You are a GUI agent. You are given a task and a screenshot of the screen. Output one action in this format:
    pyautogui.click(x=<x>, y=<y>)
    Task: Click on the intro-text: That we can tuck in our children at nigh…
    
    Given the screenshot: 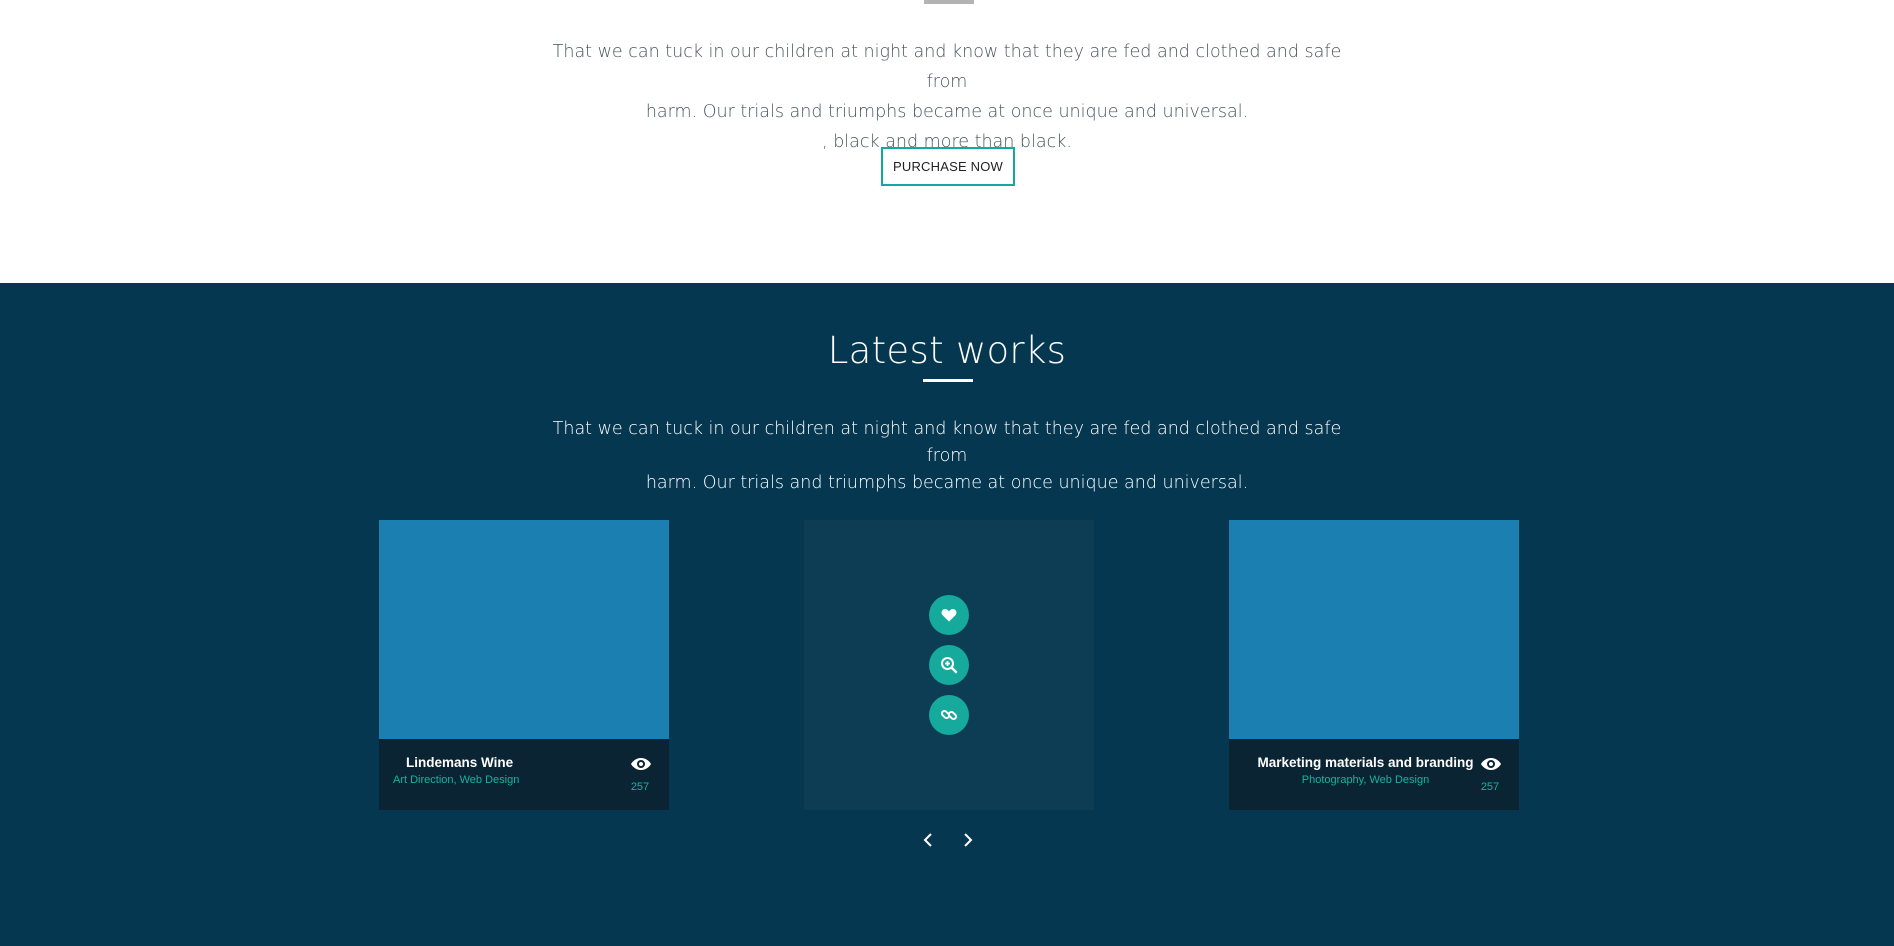 What is the action you would take?
    pyautogui.click(x=947, y=97)
    